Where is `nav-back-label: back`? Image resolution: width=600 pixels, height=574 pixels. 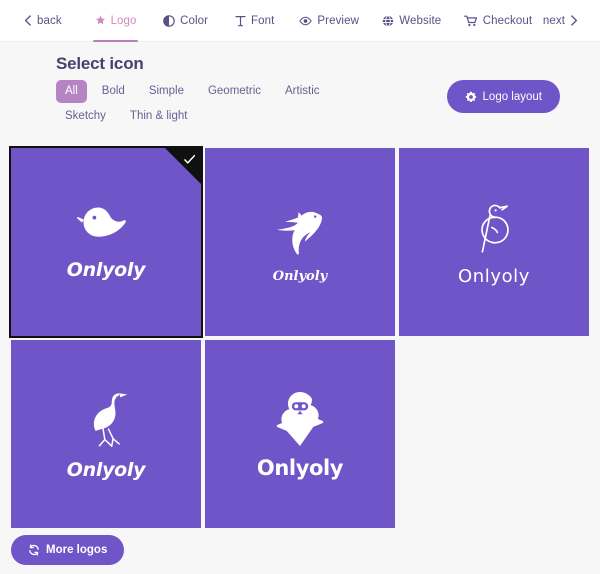 nav-back-label: back is located at coordinates (49, 20).